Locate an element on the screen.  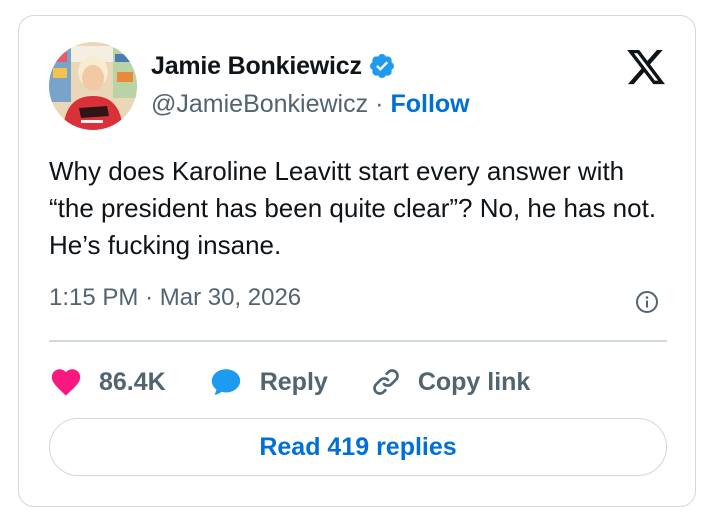
read-replies-button: Read 419 replies is located at coordinates (358, 447).